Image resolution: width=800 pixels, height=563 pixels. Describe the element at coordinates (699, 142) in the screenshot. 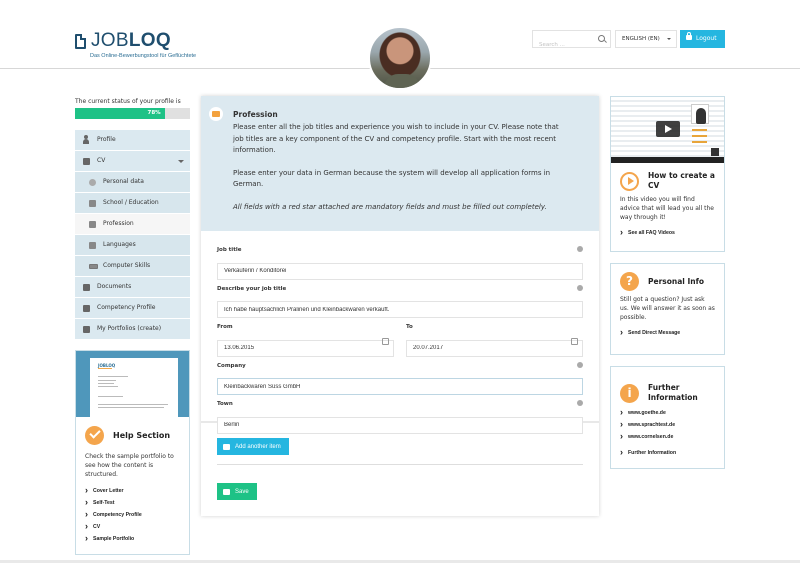

I see `video-thumbnail-bar` at that location.